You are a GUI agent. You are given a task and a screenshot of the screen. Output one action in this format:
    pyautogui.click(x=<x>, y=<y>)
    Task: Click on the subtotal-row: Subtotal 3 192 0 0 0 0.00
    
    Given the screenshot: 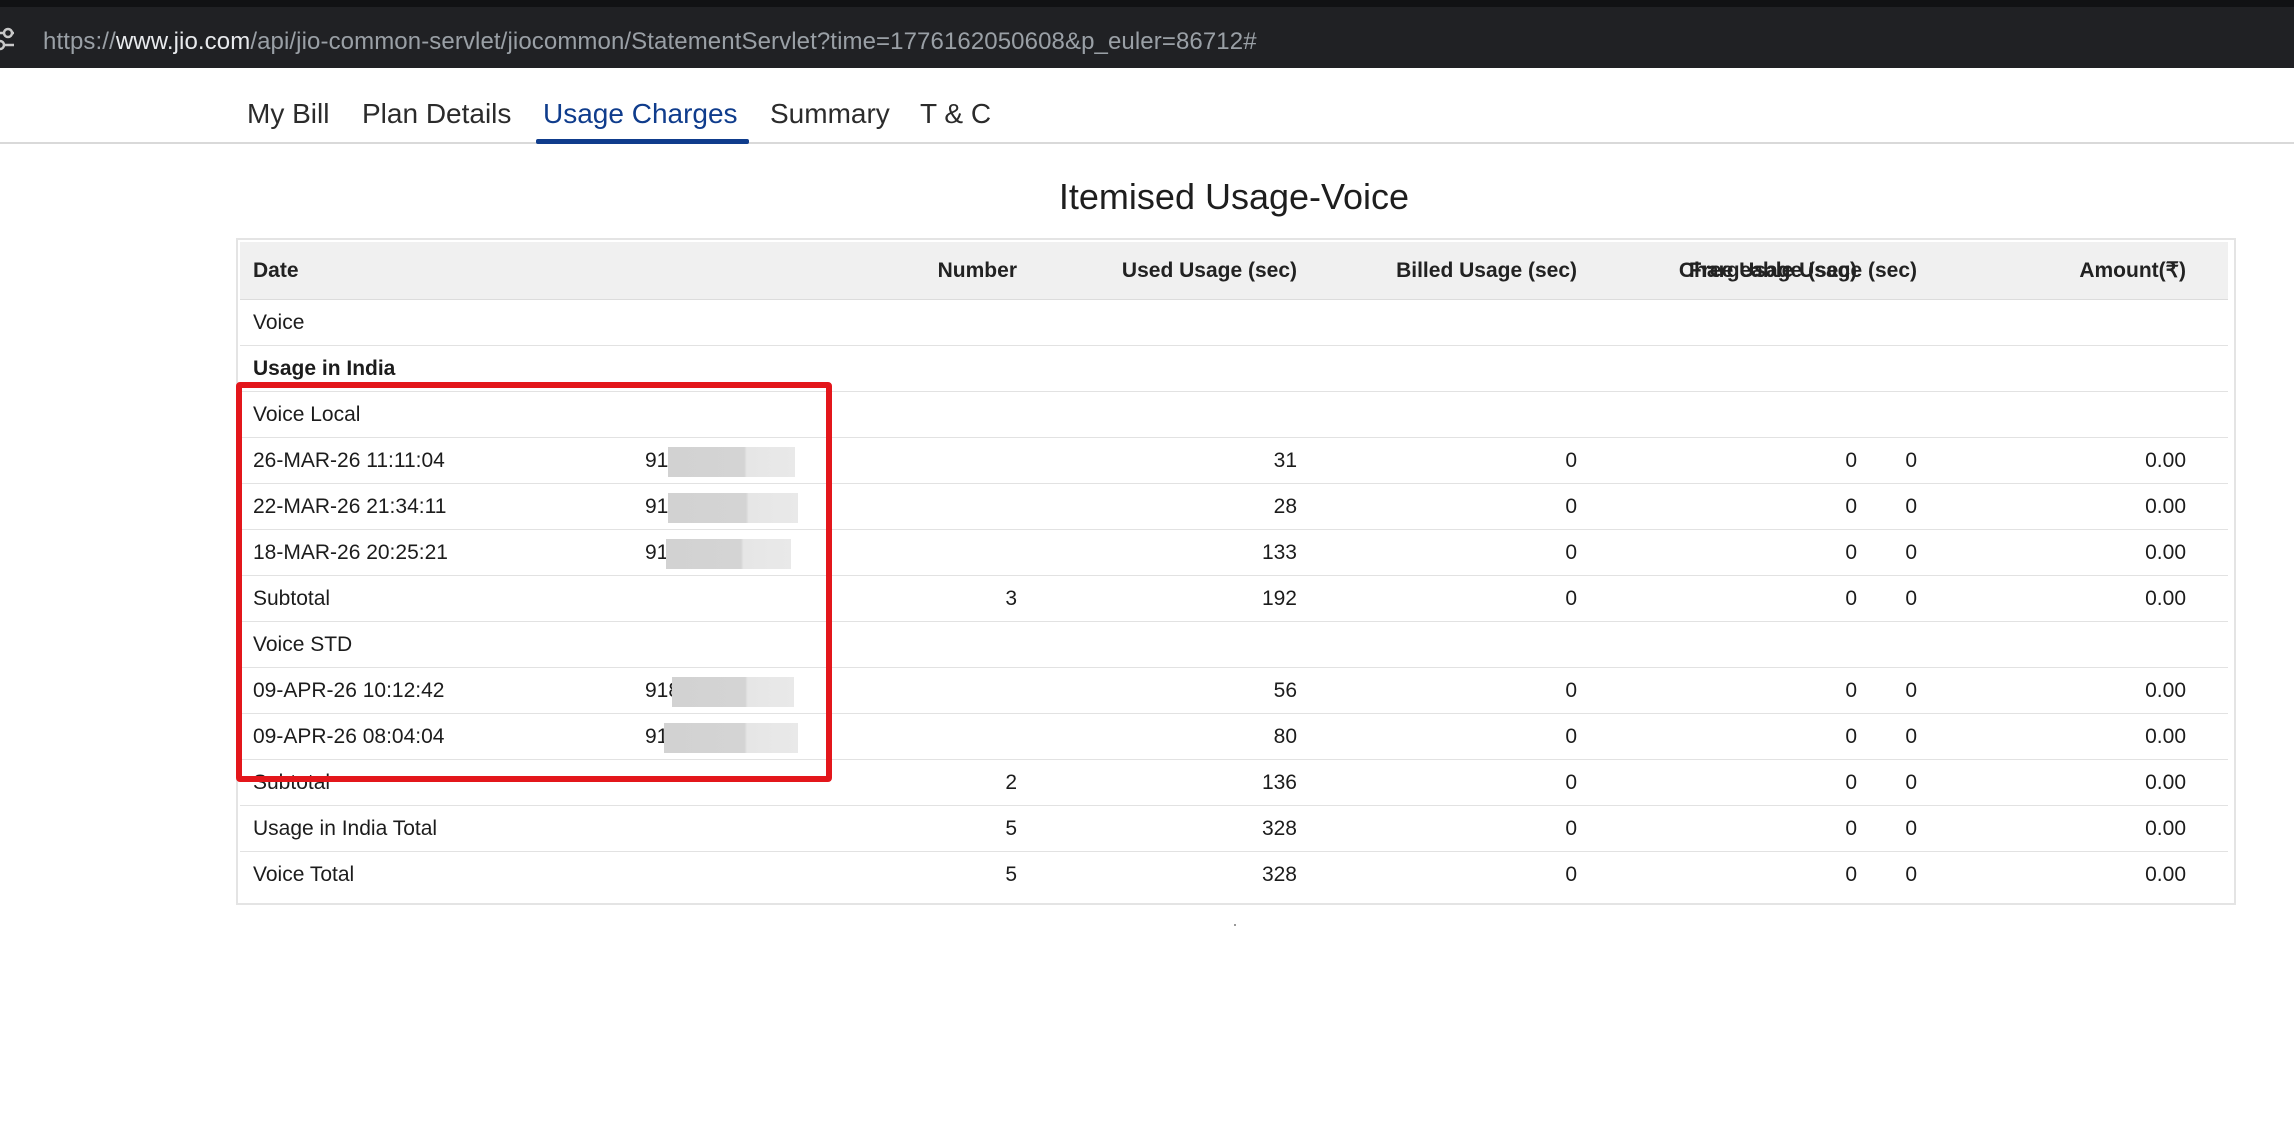 What is the action you would take?
    pyautogui.click(x=1234, y=599)
    